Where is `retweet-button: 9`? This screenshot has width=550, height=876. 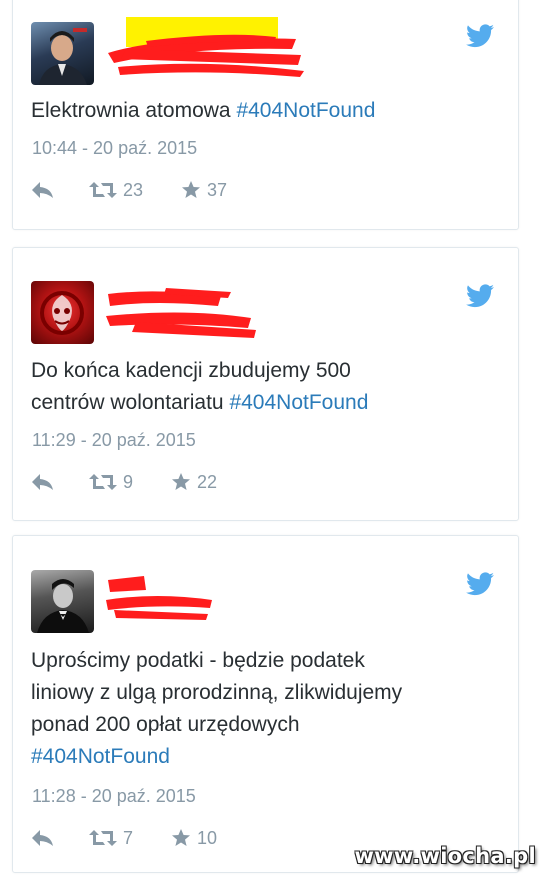 retweet-button: 9 is located at coordinates (111, 482).